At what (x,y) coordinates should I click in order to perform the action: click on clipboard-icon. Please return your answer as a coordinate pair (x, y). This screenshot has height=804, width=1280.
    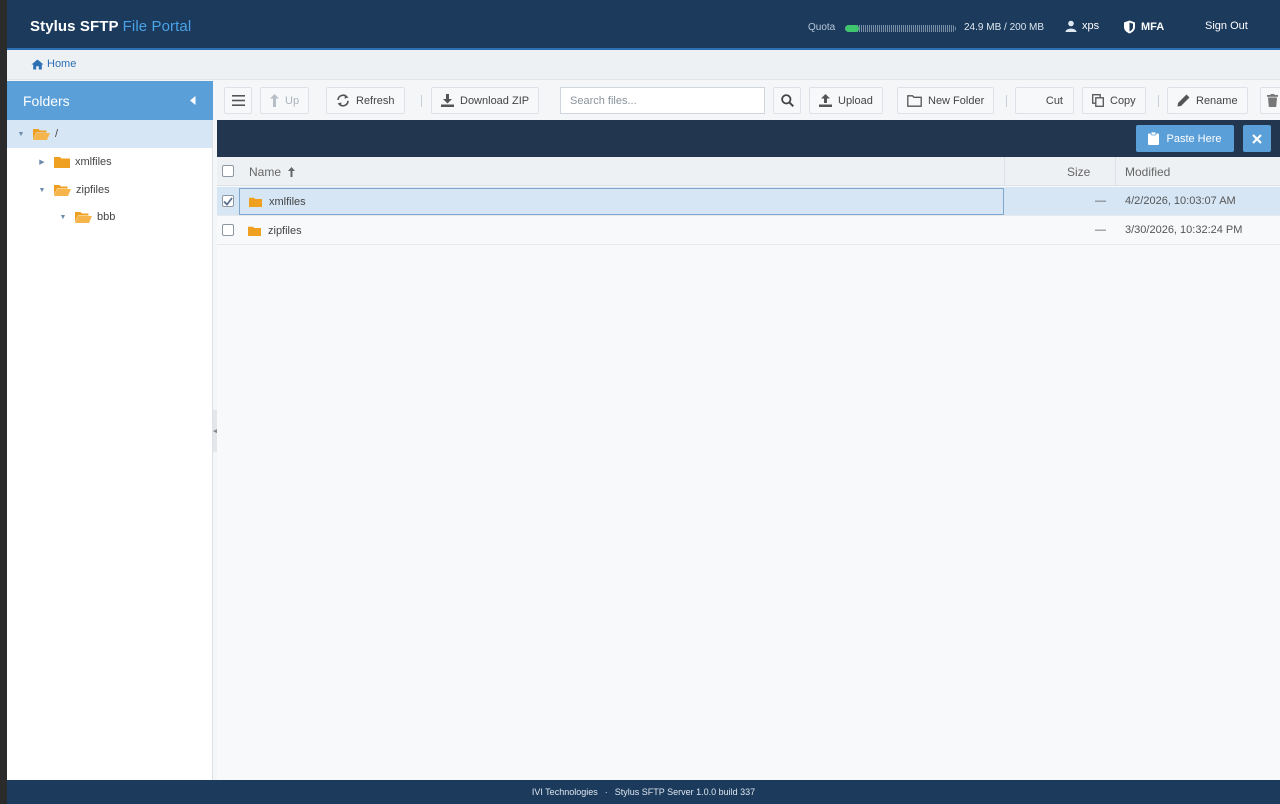
    Looking at the image, I should click on (1154, 138).